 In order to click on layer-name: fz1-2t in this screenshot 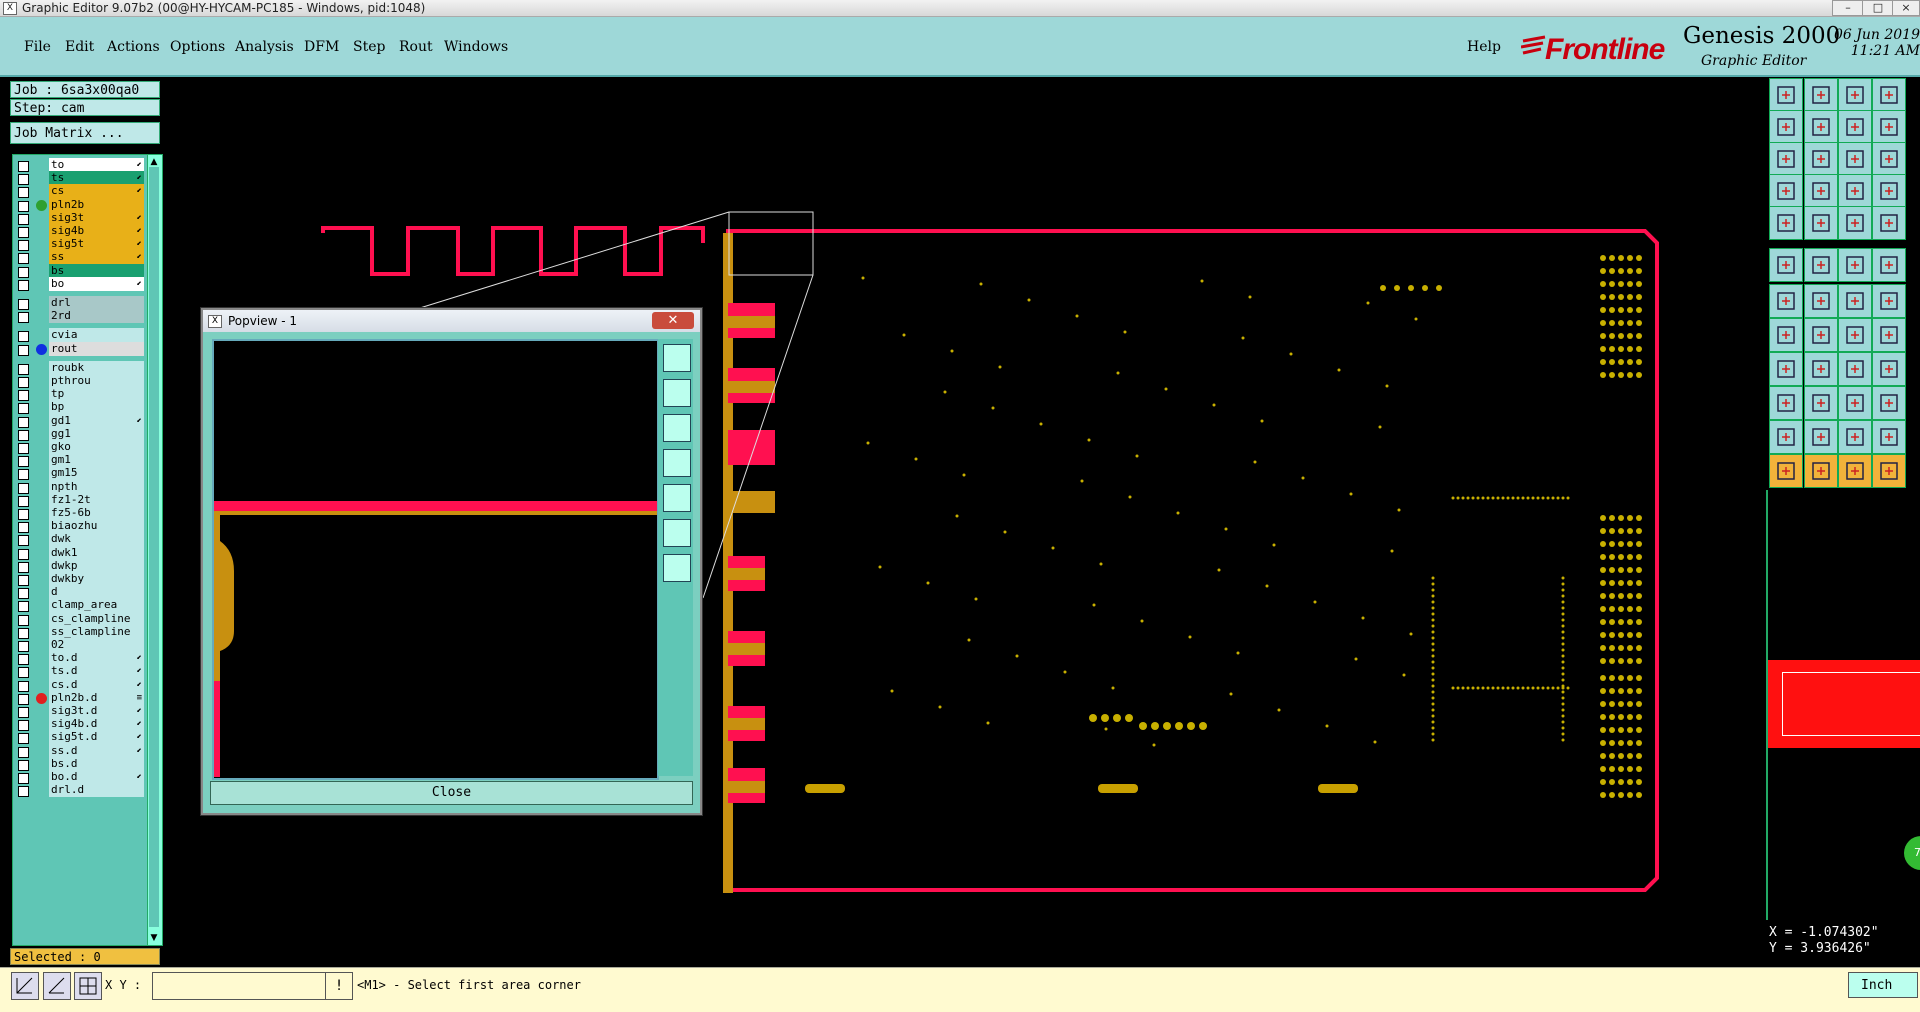, I will do `click(96, 499)`.